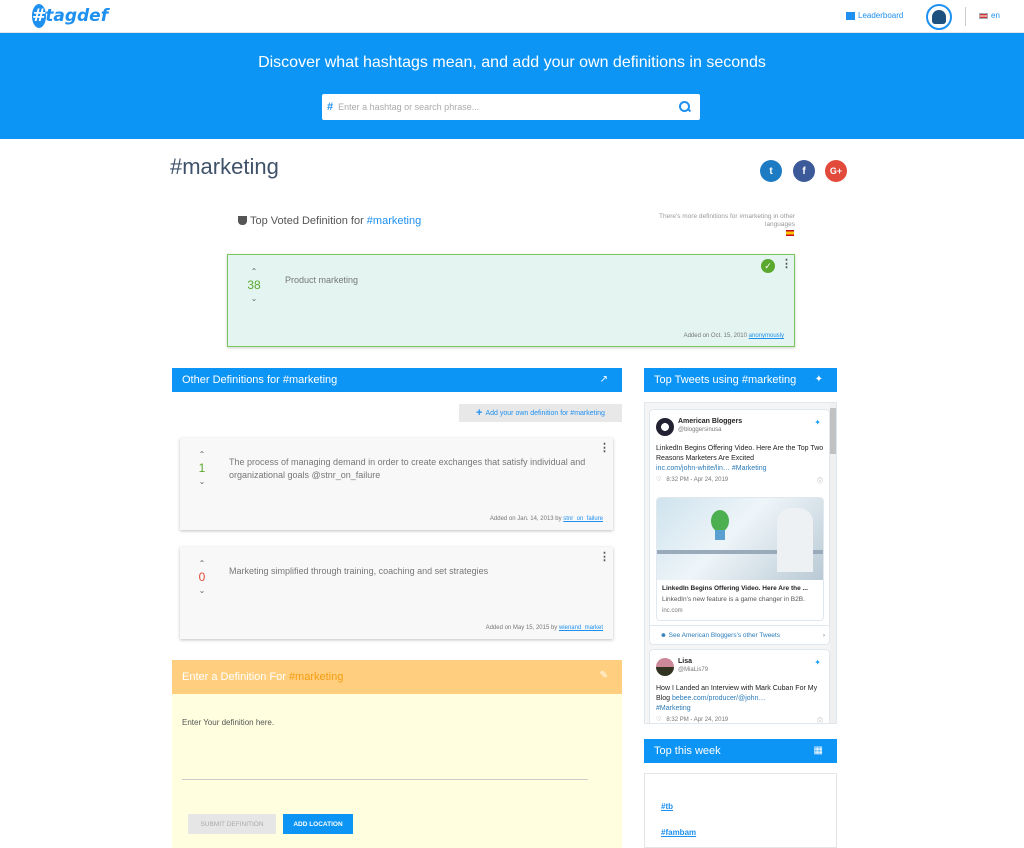 The width and height of the screenshot is (1024, 848). I want to click on author-link: stnr_on_failure, so click(583, 519).